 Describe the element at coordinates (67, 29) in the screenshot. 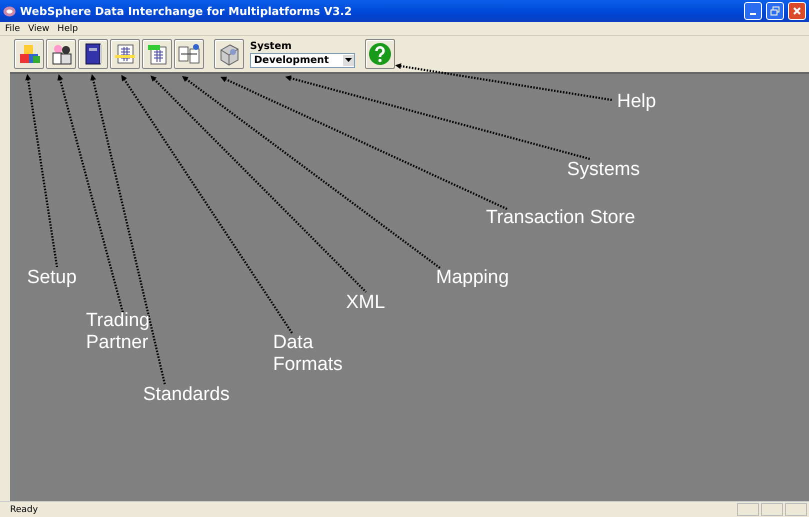

I see `menu-item: Help` at that location.